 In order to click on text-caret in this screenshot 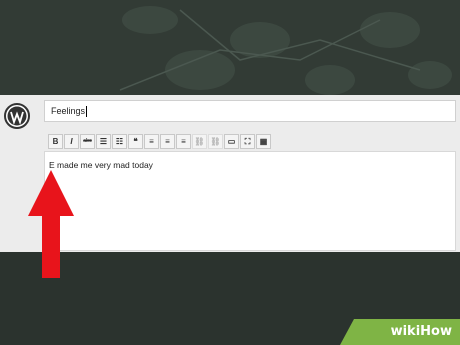, I will do `click(87, 112)`.